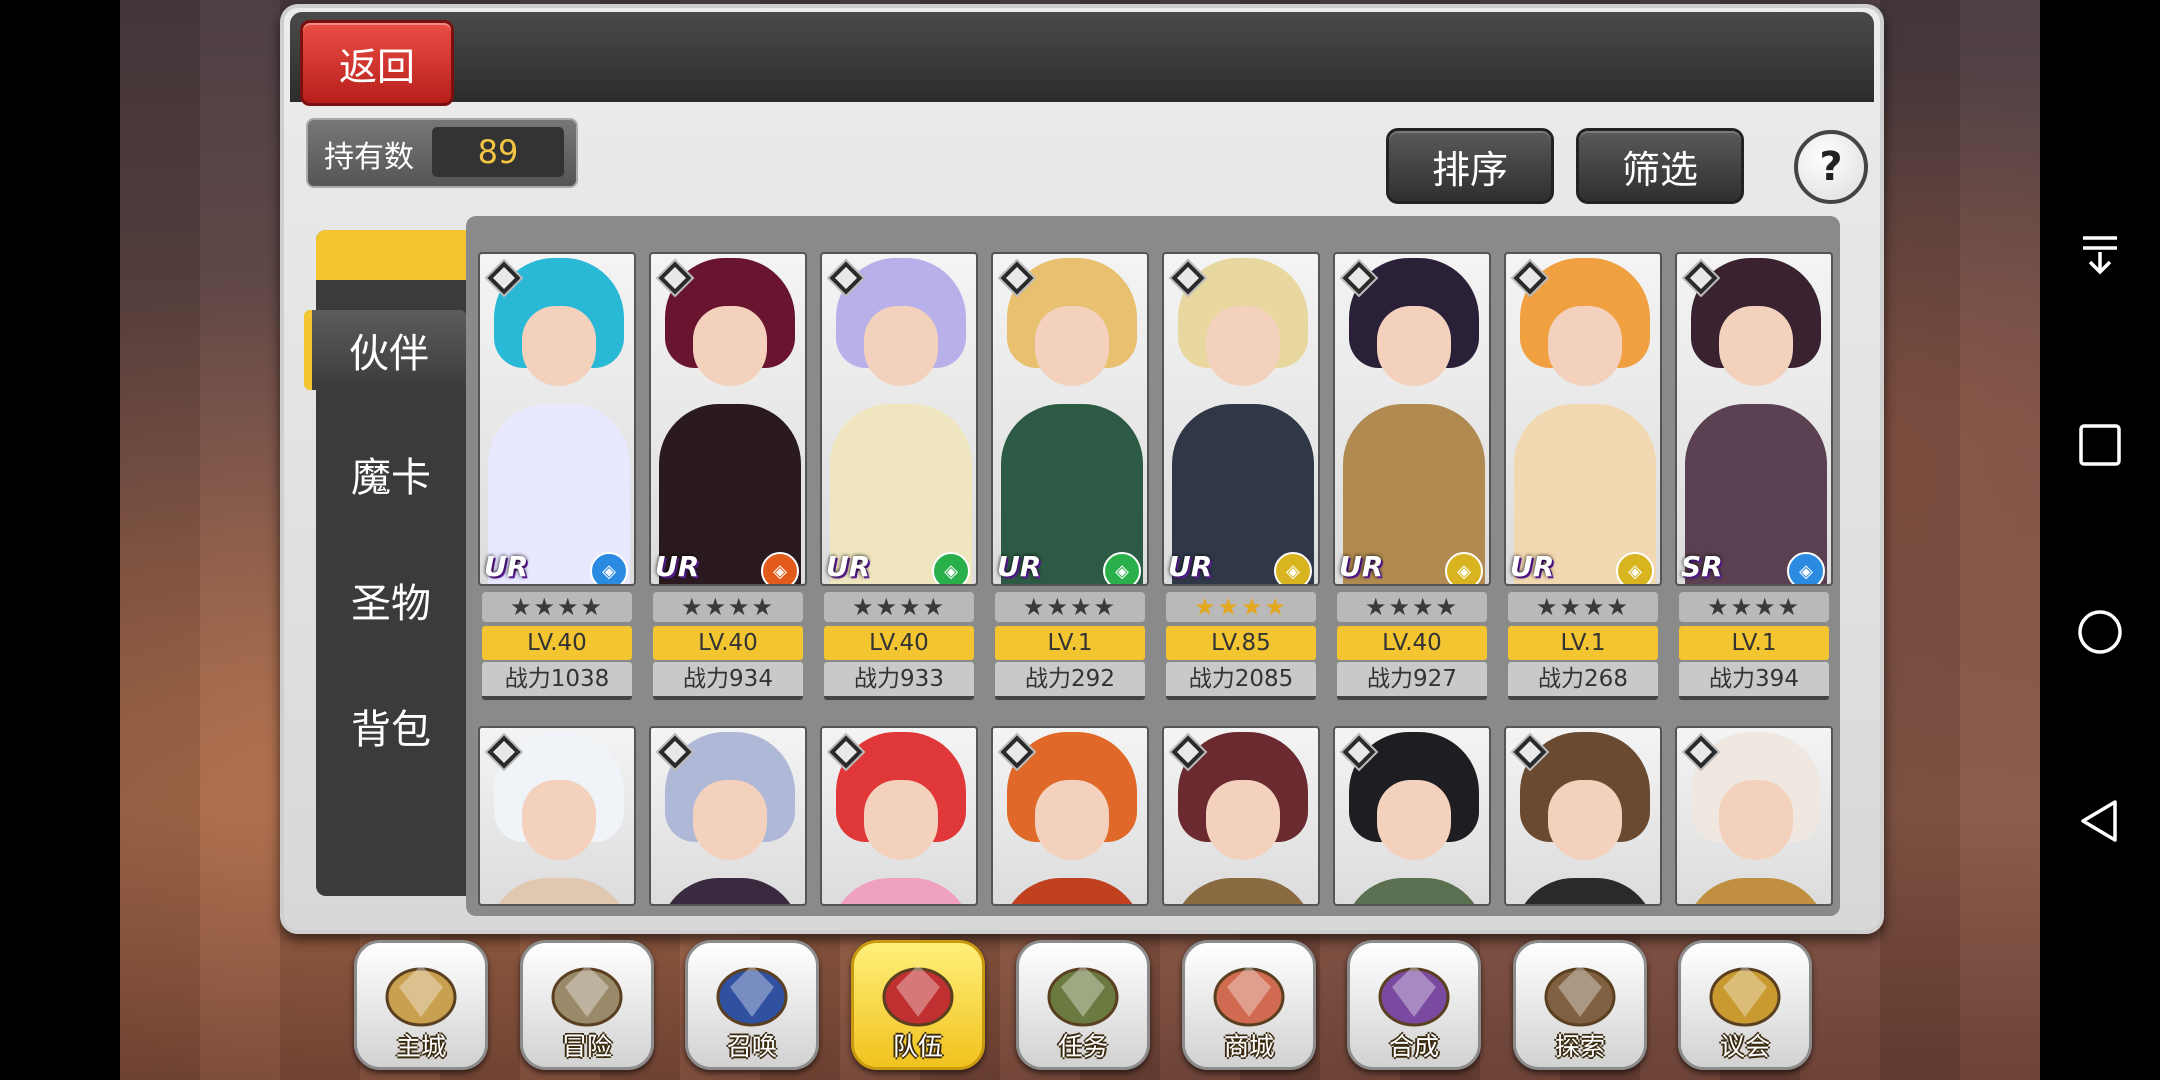 Image resolution: width=2160 pixels, height=1080 pixels. Describe the element at coordinates (1082, 59) in the screenshot. I see `panel-header: 返回` at that location.